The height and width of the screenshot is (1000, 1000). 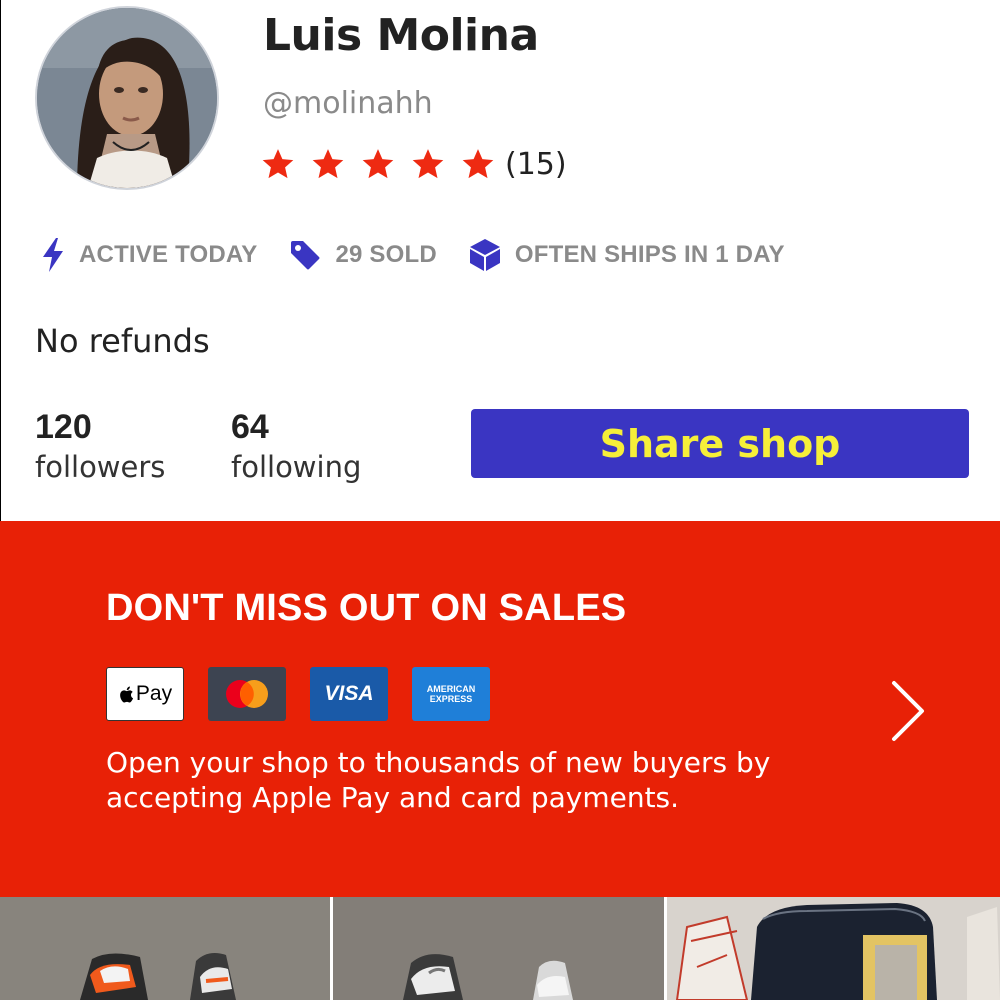 What do you see at coordinates (401, 35) in the screenshot?
I see `shop-owner-name: Luis Molina` at bounding box center [401, 35].